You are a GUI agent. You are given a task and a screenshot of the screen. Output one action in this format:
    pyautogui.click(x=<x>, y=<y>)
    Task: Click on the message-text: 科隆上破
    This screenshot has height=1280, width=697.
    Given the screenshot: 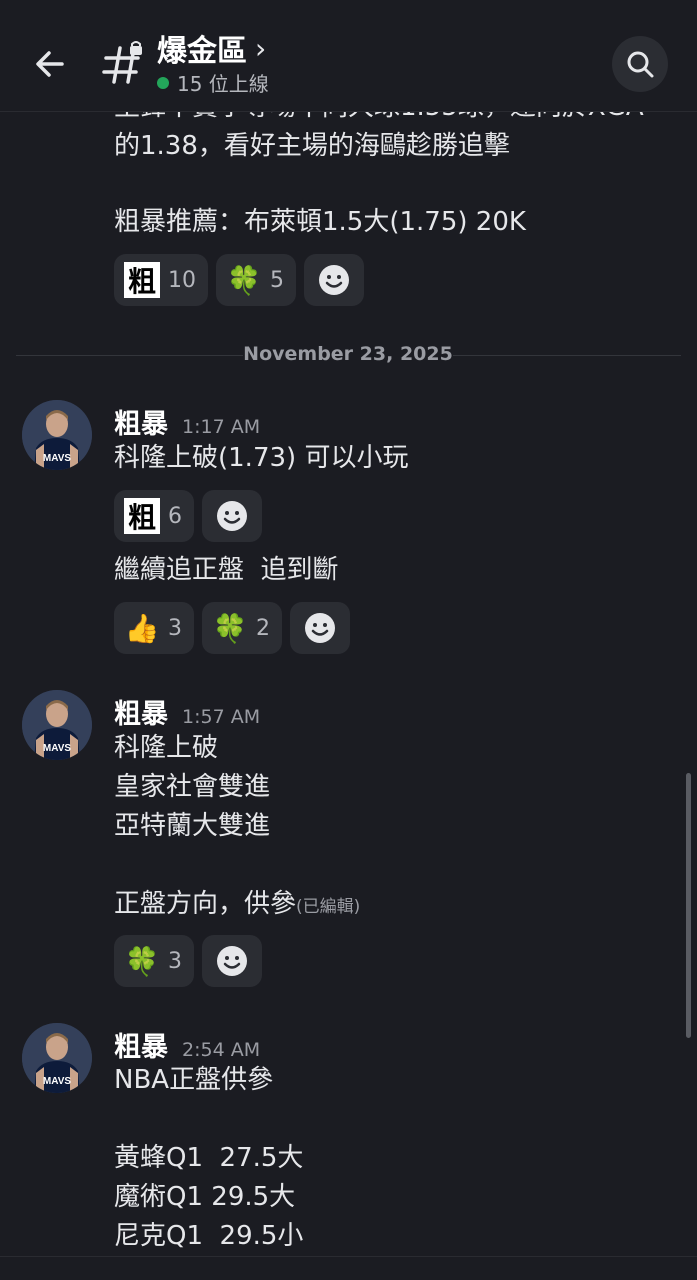 What is the action you would take?
    pyautogui.click(x=166, y=748)
    